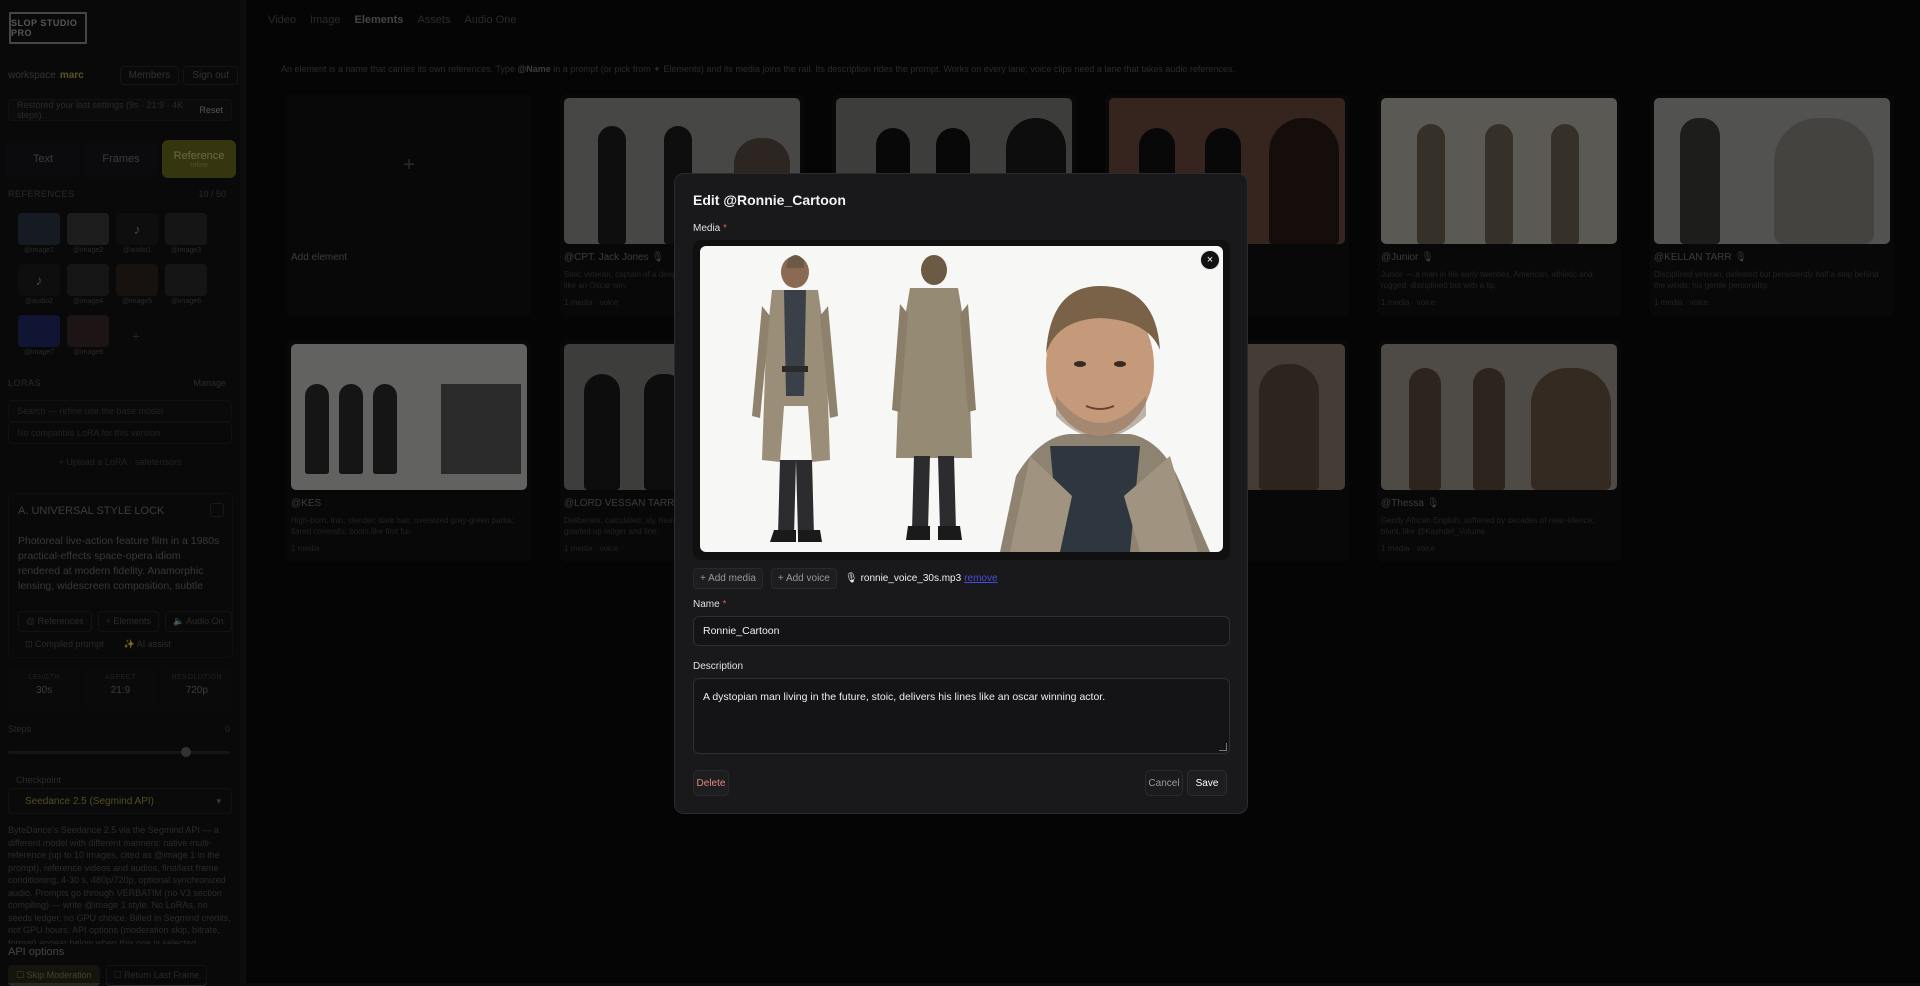 Image resolution: width=1920 pixels, height=986 pixels. What do you see at coordinates (981, 403) in the screenshot?
I see `character-sheet-illustration` at bounding box center [981, 403].